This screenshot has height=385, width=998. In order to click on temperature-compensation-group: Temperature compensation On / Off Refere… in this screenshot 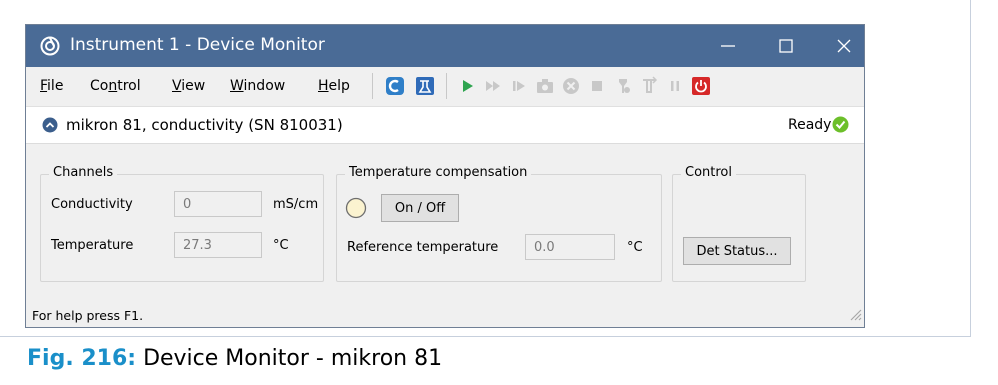, I will do `click(499, 223)`.